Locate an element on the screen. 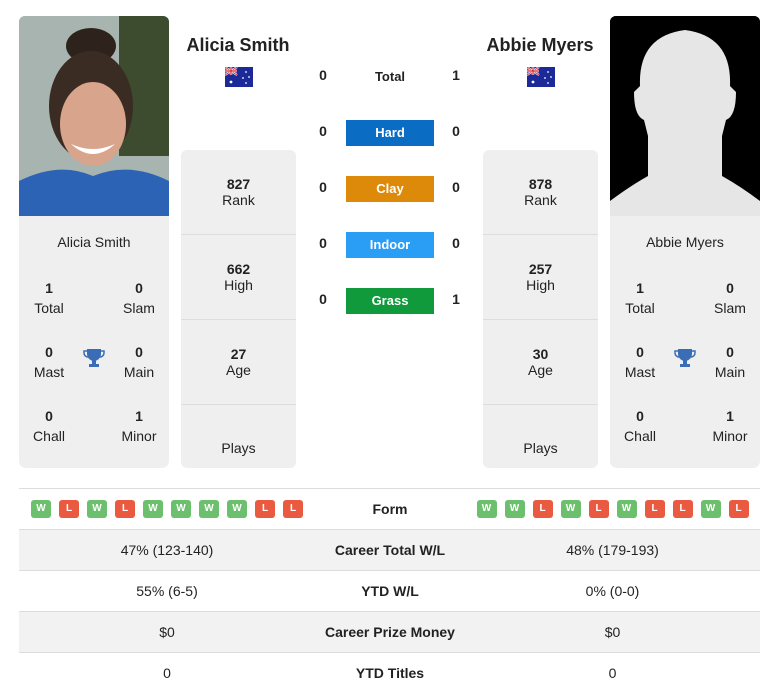  player2-titles-slam: 0 Slam is located at coordinates (730, 298).